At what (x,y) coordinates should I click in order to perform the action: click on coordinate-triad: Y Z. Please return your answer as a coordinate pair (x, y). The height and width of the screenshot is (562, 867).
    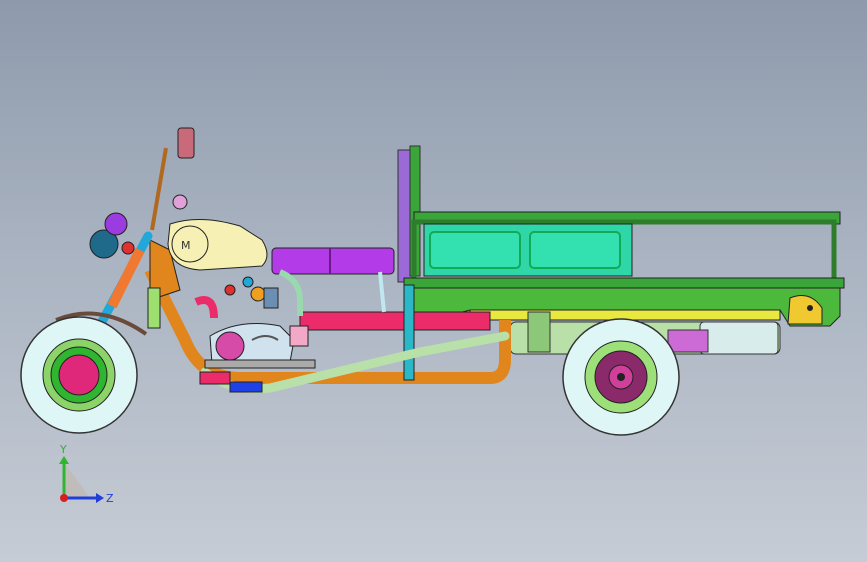
    Looking at the image, I should click on (84, 475).